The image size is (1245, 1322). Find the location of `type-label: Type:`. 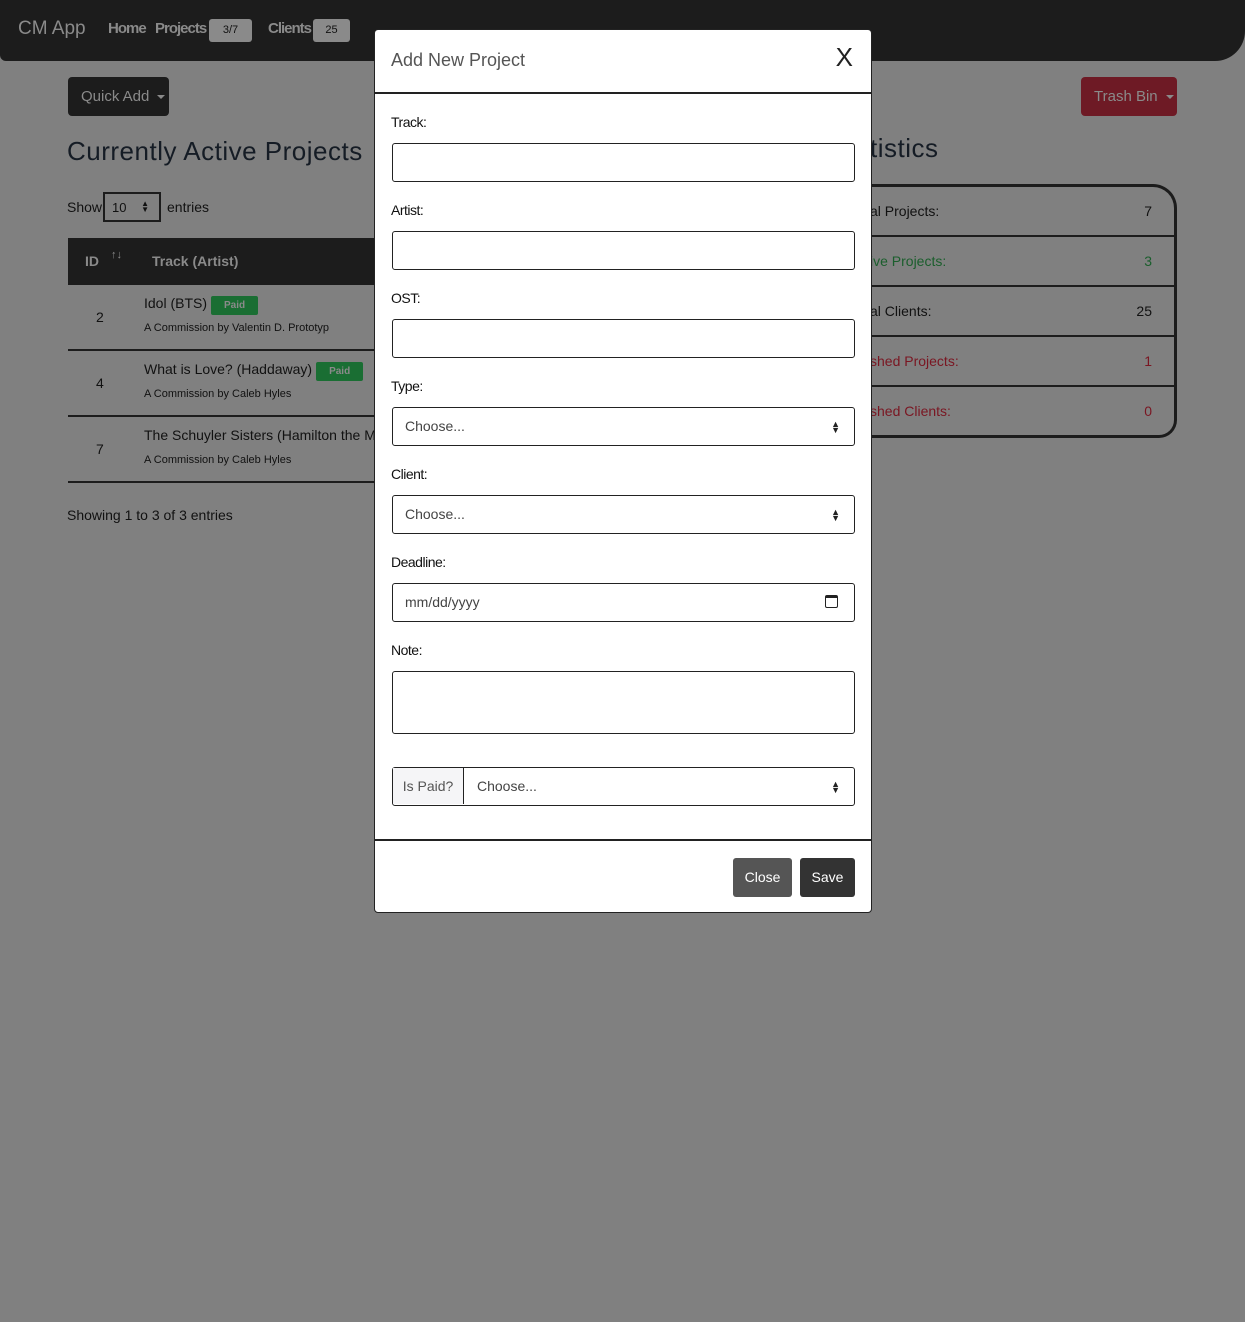

type-label: Type: is located at coordinates (407, 386).